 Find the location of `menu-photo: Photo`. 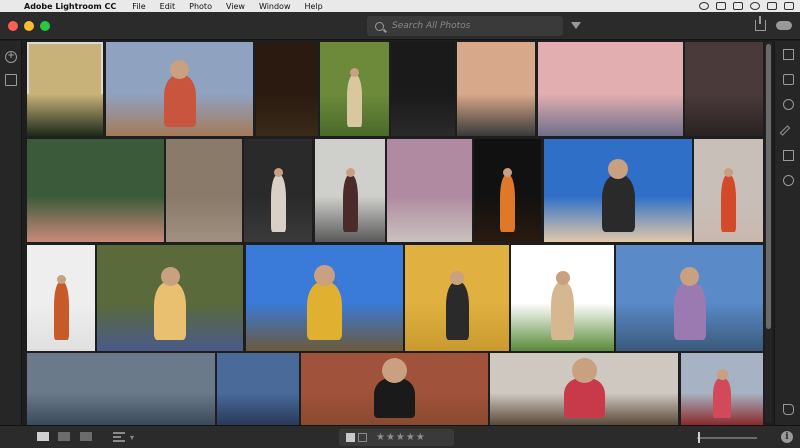

menu-photo: Photo is located at coordinates (200, 6).